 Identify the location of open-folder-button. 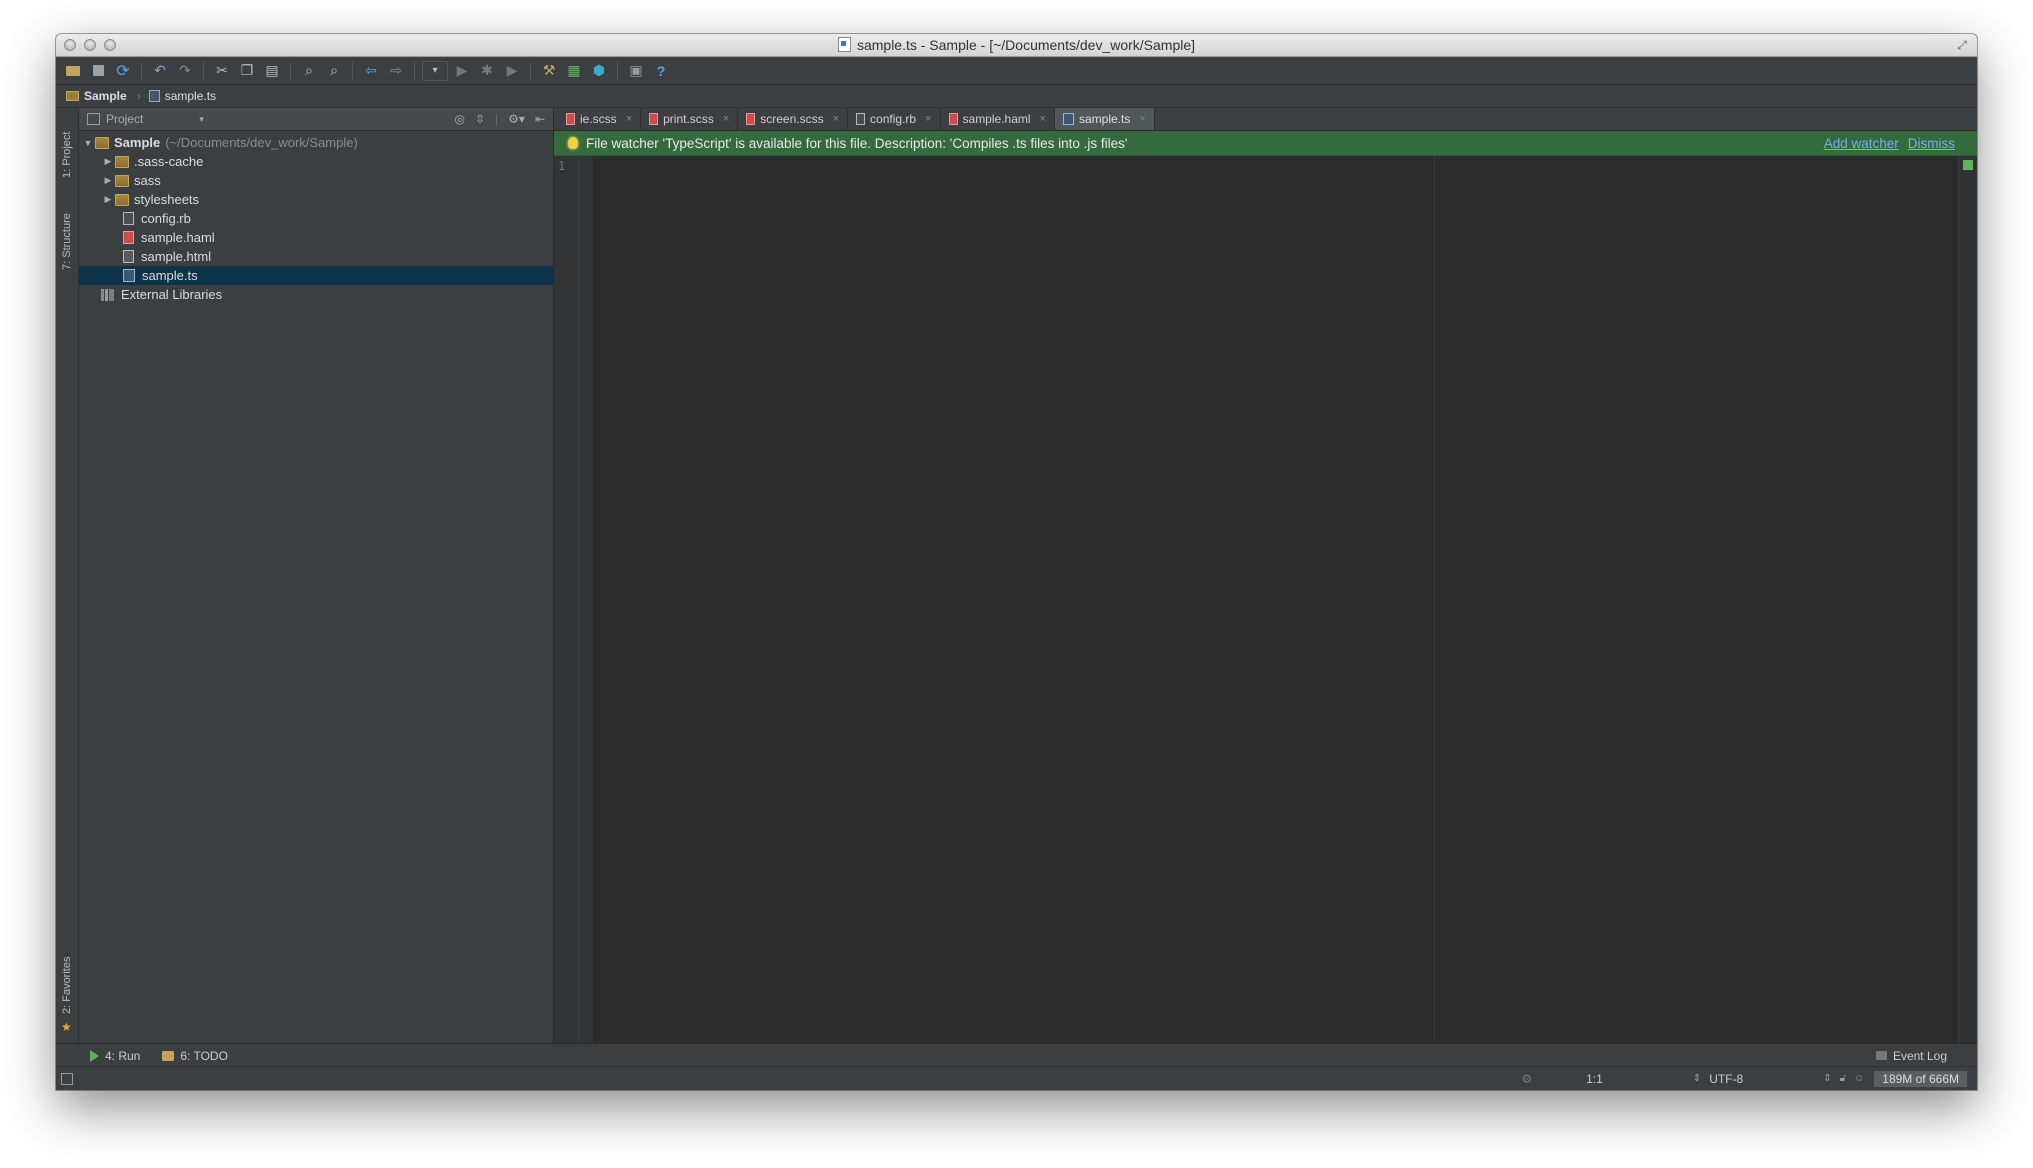
(73, 71).